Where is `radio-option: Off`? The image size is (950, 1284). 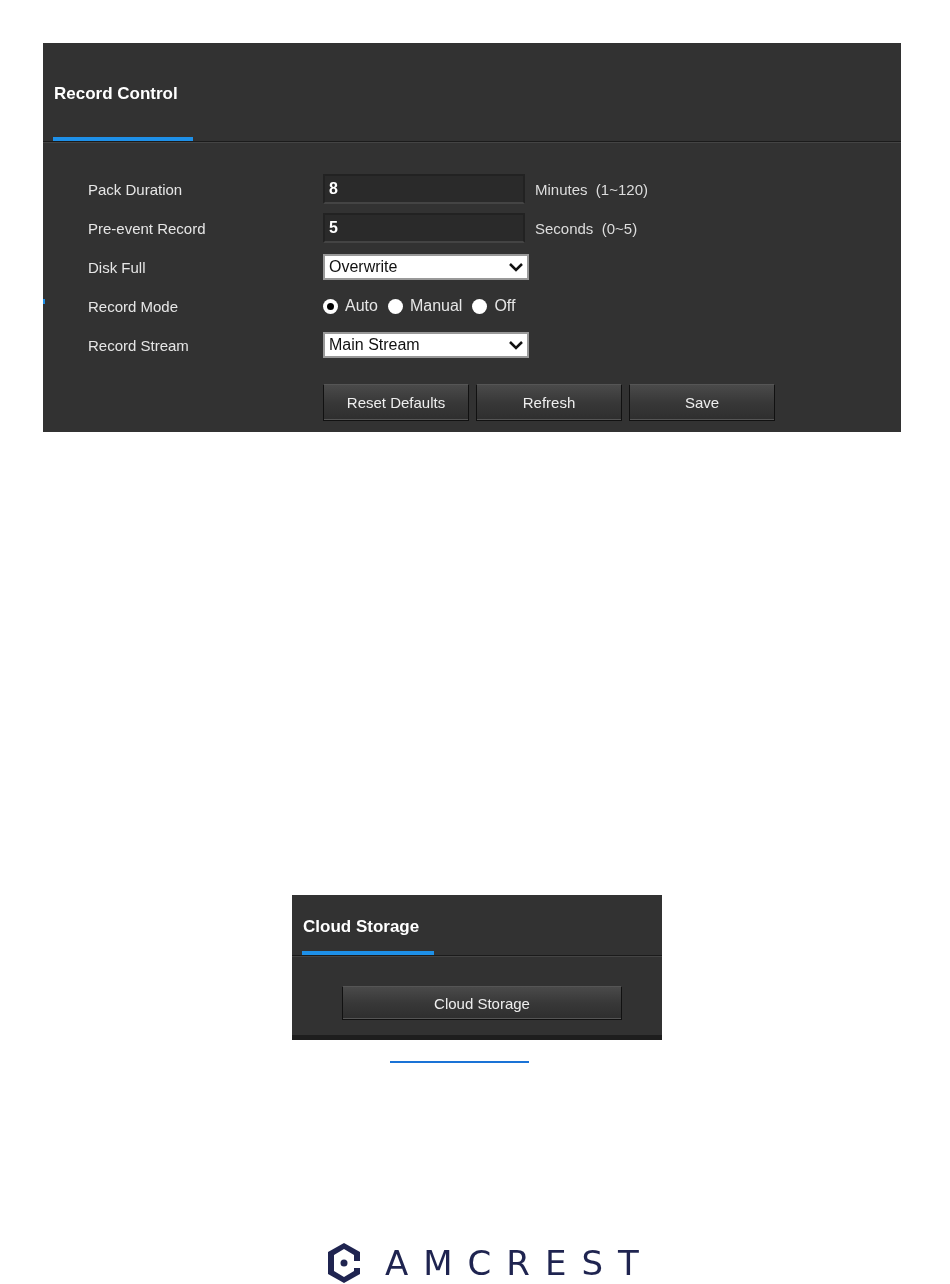
radio-option: Off is located at coordinates (494, 306).